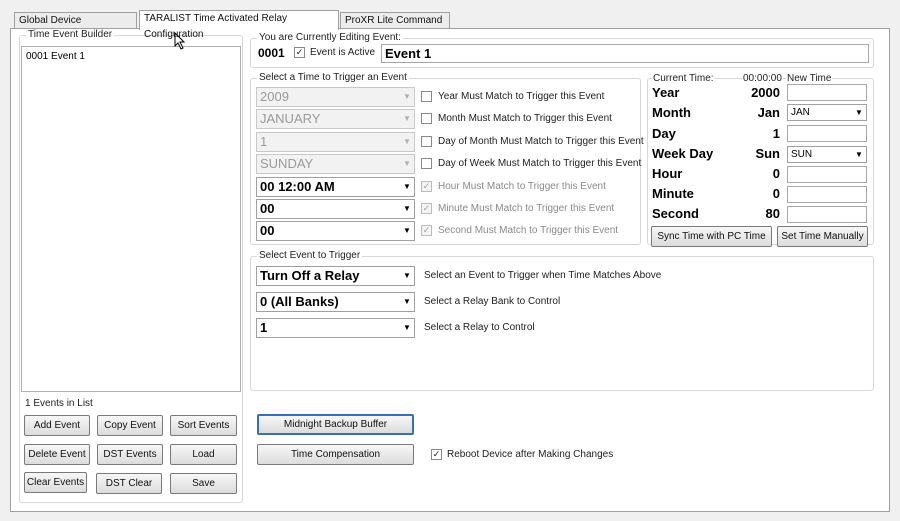 The image size is (900, 521). What do you see at coordinates (436, 454) in the screenshot?
I see `reboot-device-checkbox: ✓` at bounding box center [436, 454].